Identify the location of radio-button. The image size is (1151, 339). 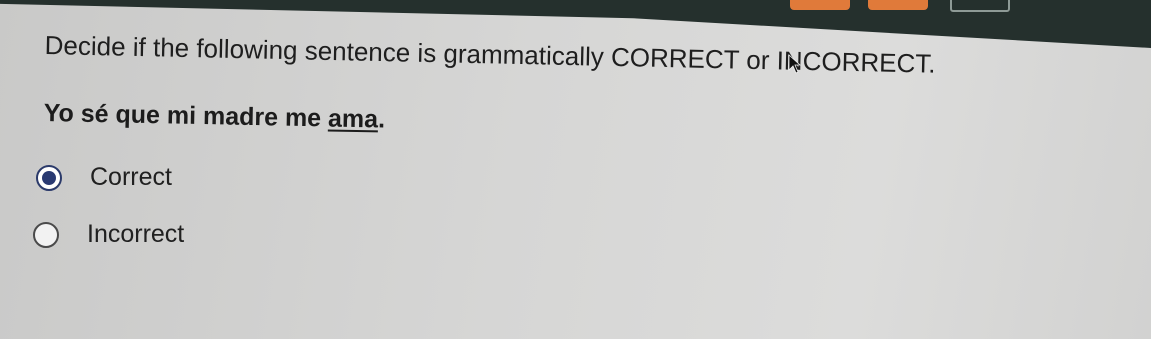
(46, 234).